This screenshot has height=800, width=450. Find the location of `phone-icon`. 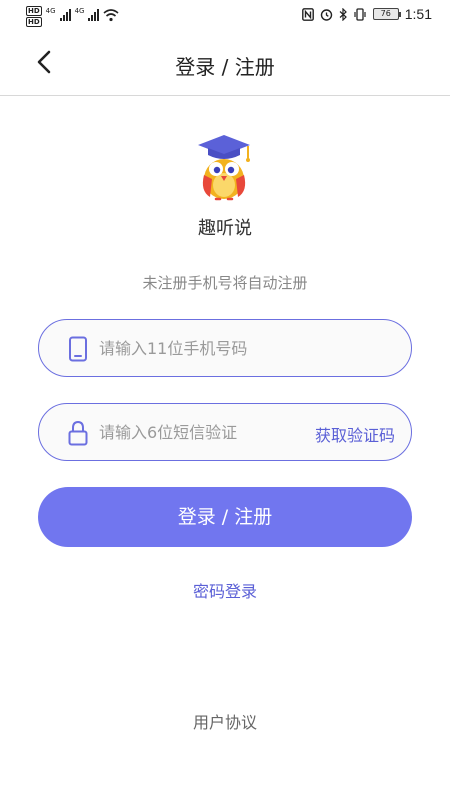

phone-icon is located at coordinates (78, 349).